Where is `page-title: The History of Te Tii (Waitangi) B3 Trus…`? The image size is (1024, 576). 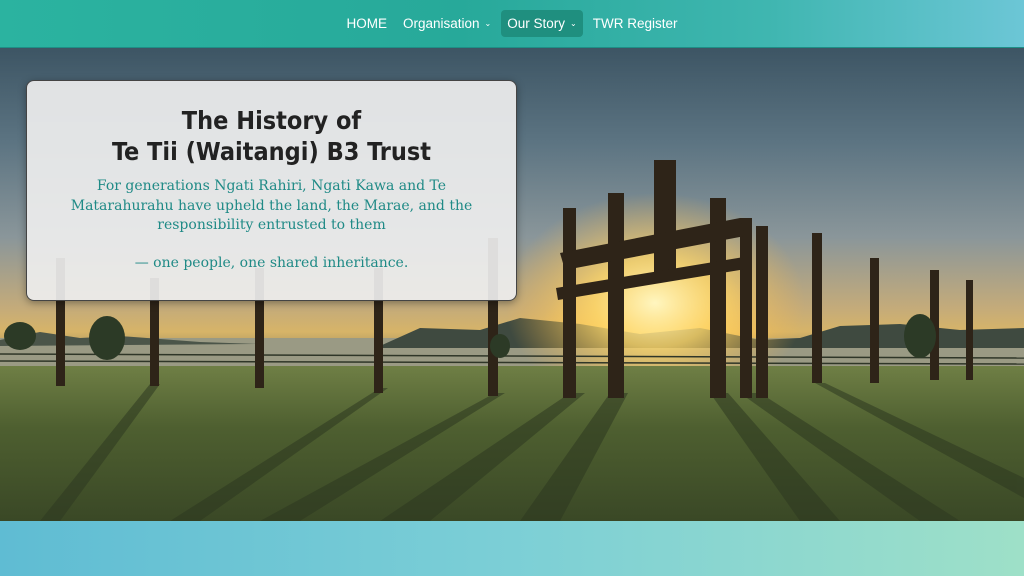
page-title: The History of Te Tii (Waitangi) B3 Trus… is located at coordinates (271, 136).